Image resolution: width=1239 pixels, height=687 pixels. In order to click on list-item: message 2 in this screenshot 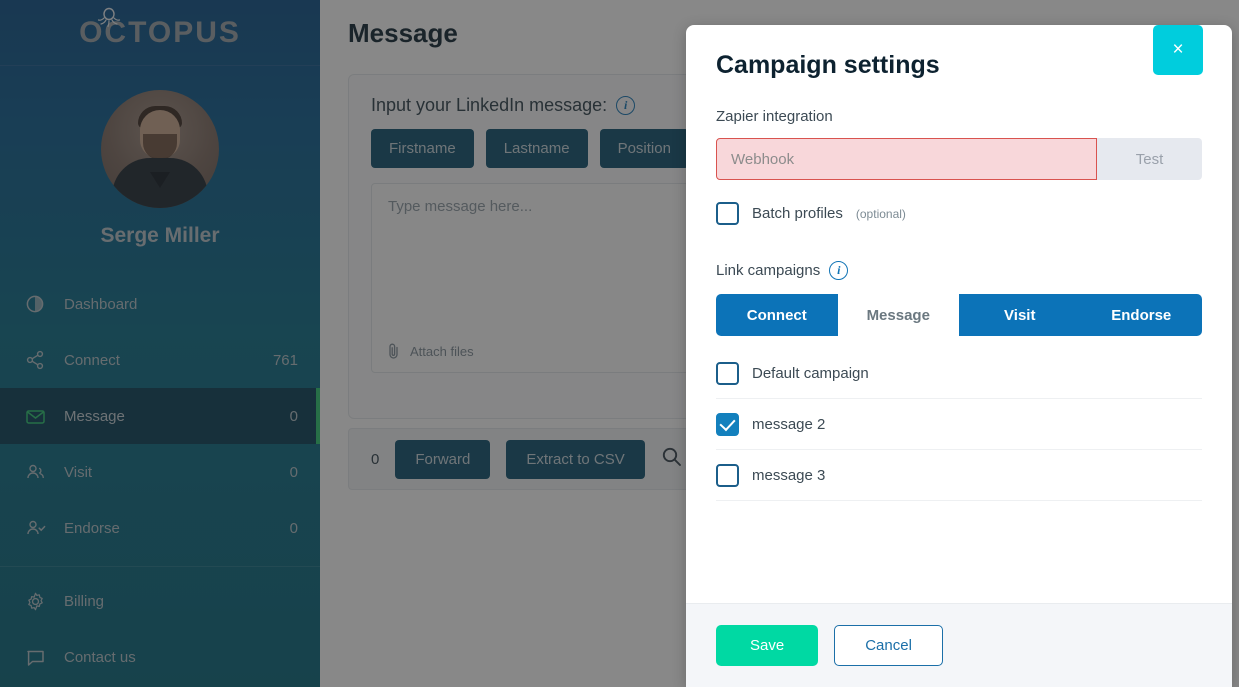, I will do `click(959, 424)`.